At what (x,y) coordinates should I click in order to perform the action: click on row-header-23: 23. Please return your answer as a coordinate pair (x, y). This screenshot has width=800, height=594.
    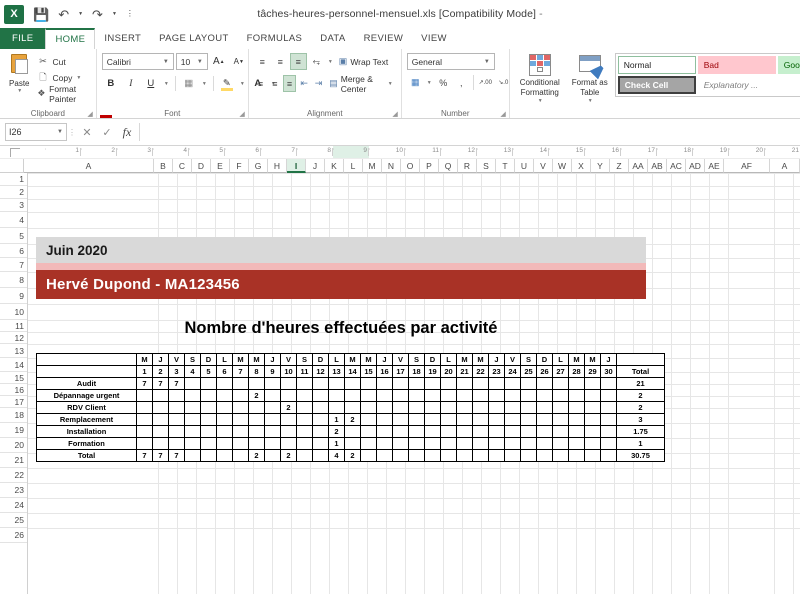
    Looking at the image, I should click on (13, 490).